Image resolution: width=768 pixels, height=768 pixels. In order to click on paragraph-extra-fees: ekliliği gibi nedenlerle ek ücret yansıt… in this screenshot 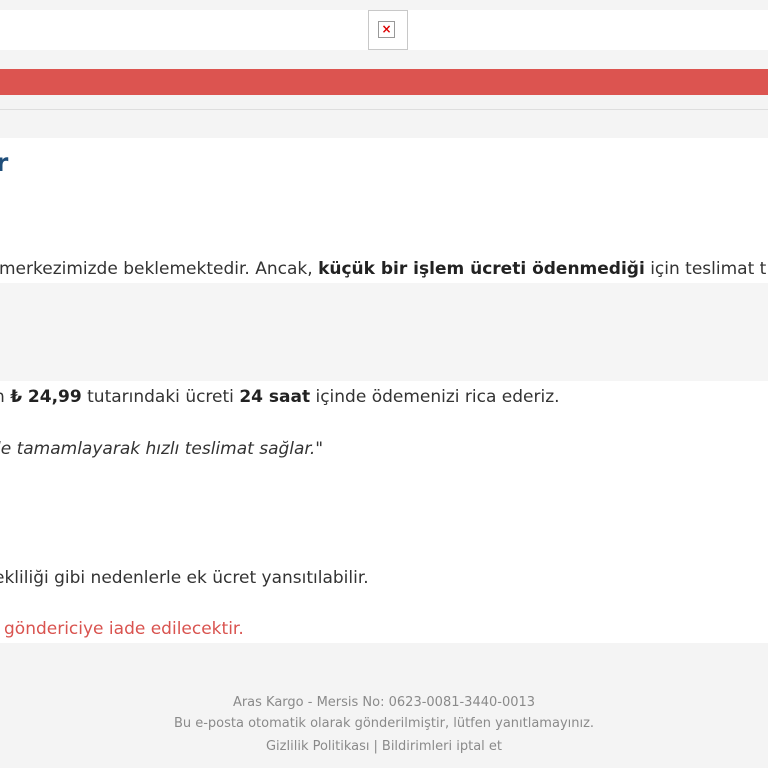, I will do `click(184, 578)`.